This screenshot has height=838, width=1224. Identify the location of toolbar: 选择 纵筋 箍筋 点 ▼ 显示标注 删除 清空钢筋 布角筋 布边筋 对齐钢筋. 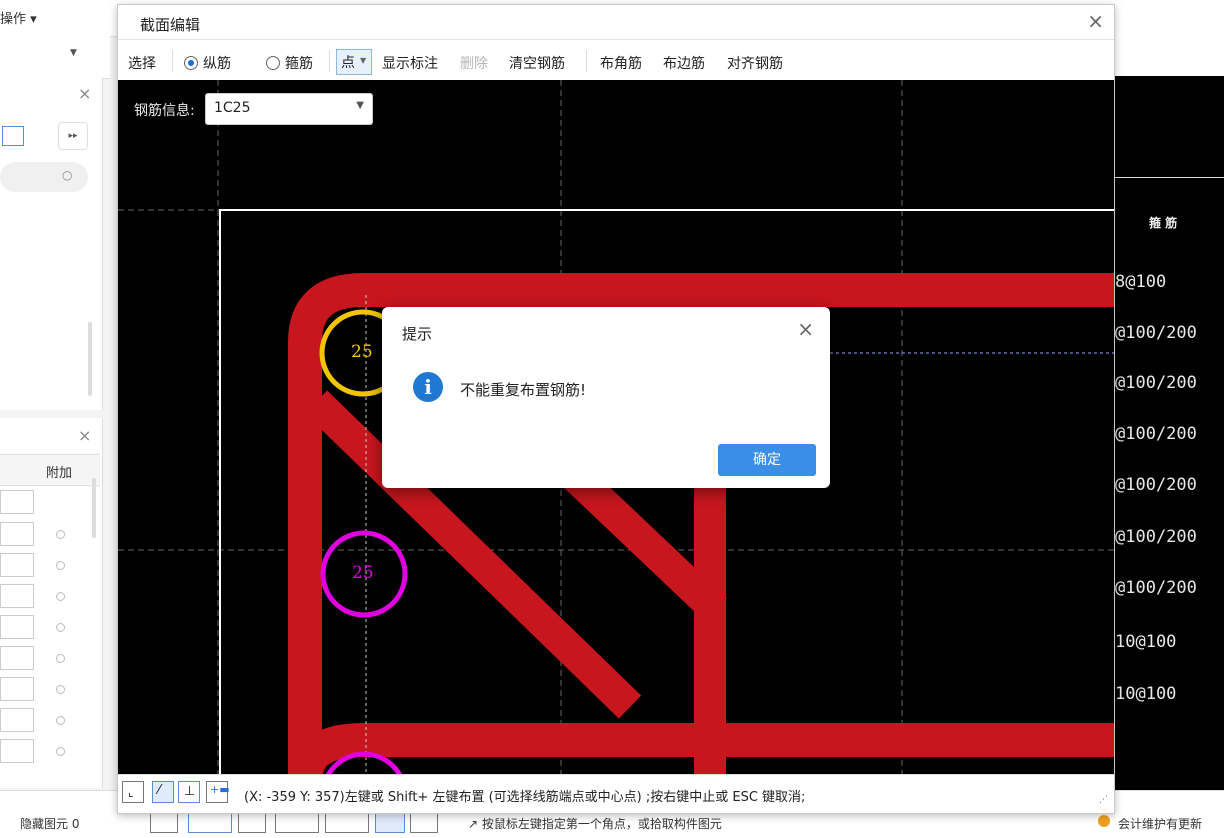
(616, 60).